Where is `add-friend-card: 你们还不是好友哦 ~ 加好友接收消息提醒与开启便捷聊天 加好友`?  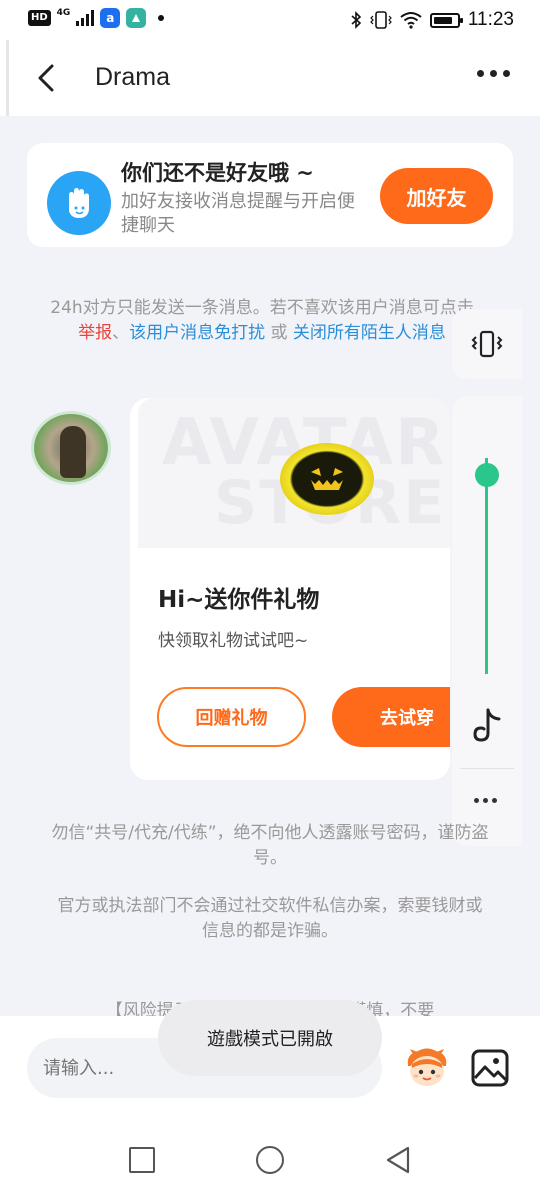
add-friend-card: 你们还不是好友哦 ~ 加好友接收消息提醒与开启便捷聊天 加好友 is located at coordinates (270, 195).